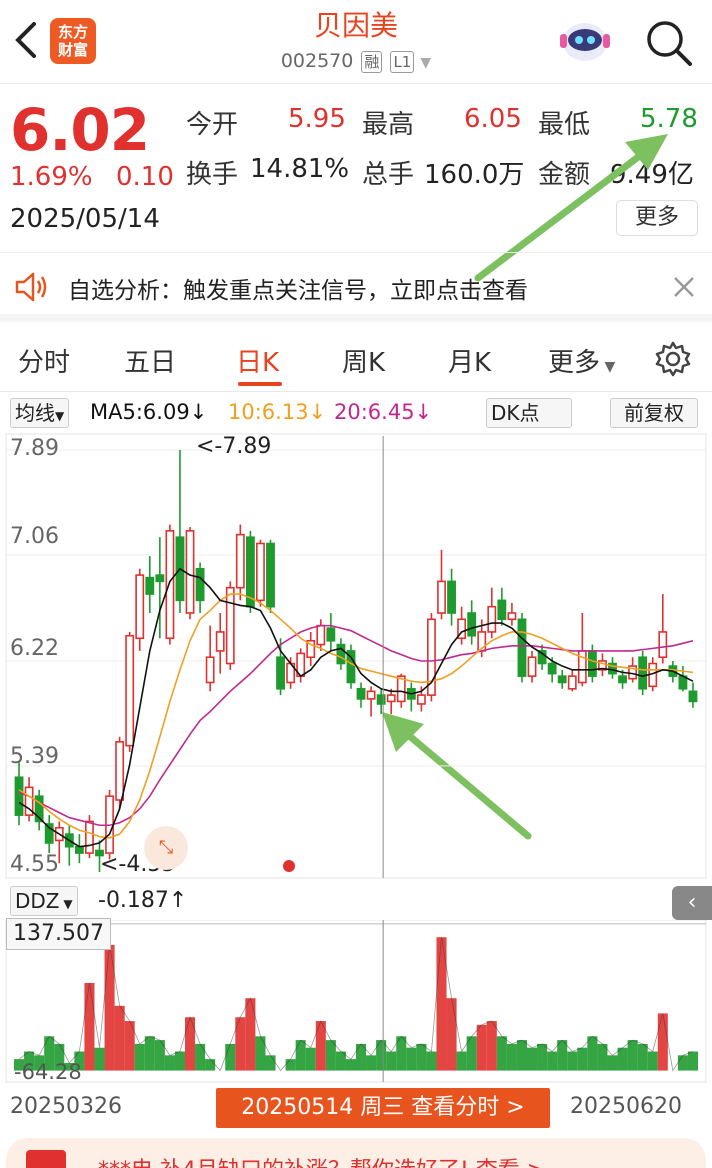 The width and height of the screenshot is (712, 1168). I want to click on x-axis-end: 20250620, so click(626, 1106).